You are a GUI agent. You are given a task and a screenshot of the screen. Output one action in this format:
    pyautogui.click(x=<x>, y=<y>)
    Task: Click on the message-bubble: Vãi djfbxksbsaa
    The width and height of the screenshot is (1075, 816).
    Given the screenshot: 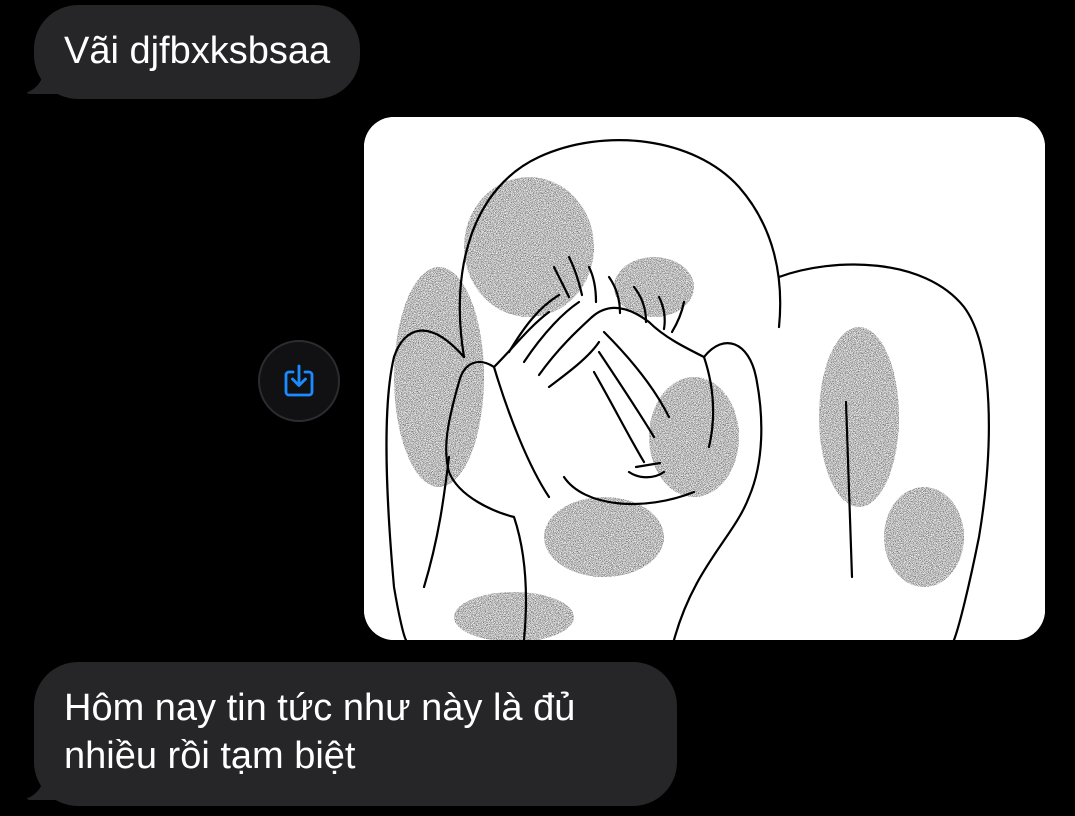 What is the action you would take?
    pyautogui.click(x=197, y=52)
    